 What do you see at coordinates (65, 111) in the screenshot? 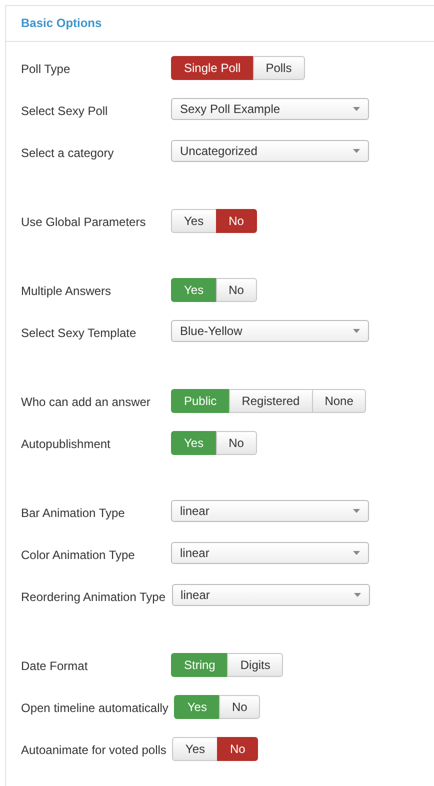
I see `field-label: Select Sexy Poll` at bounding box center [65, 111].